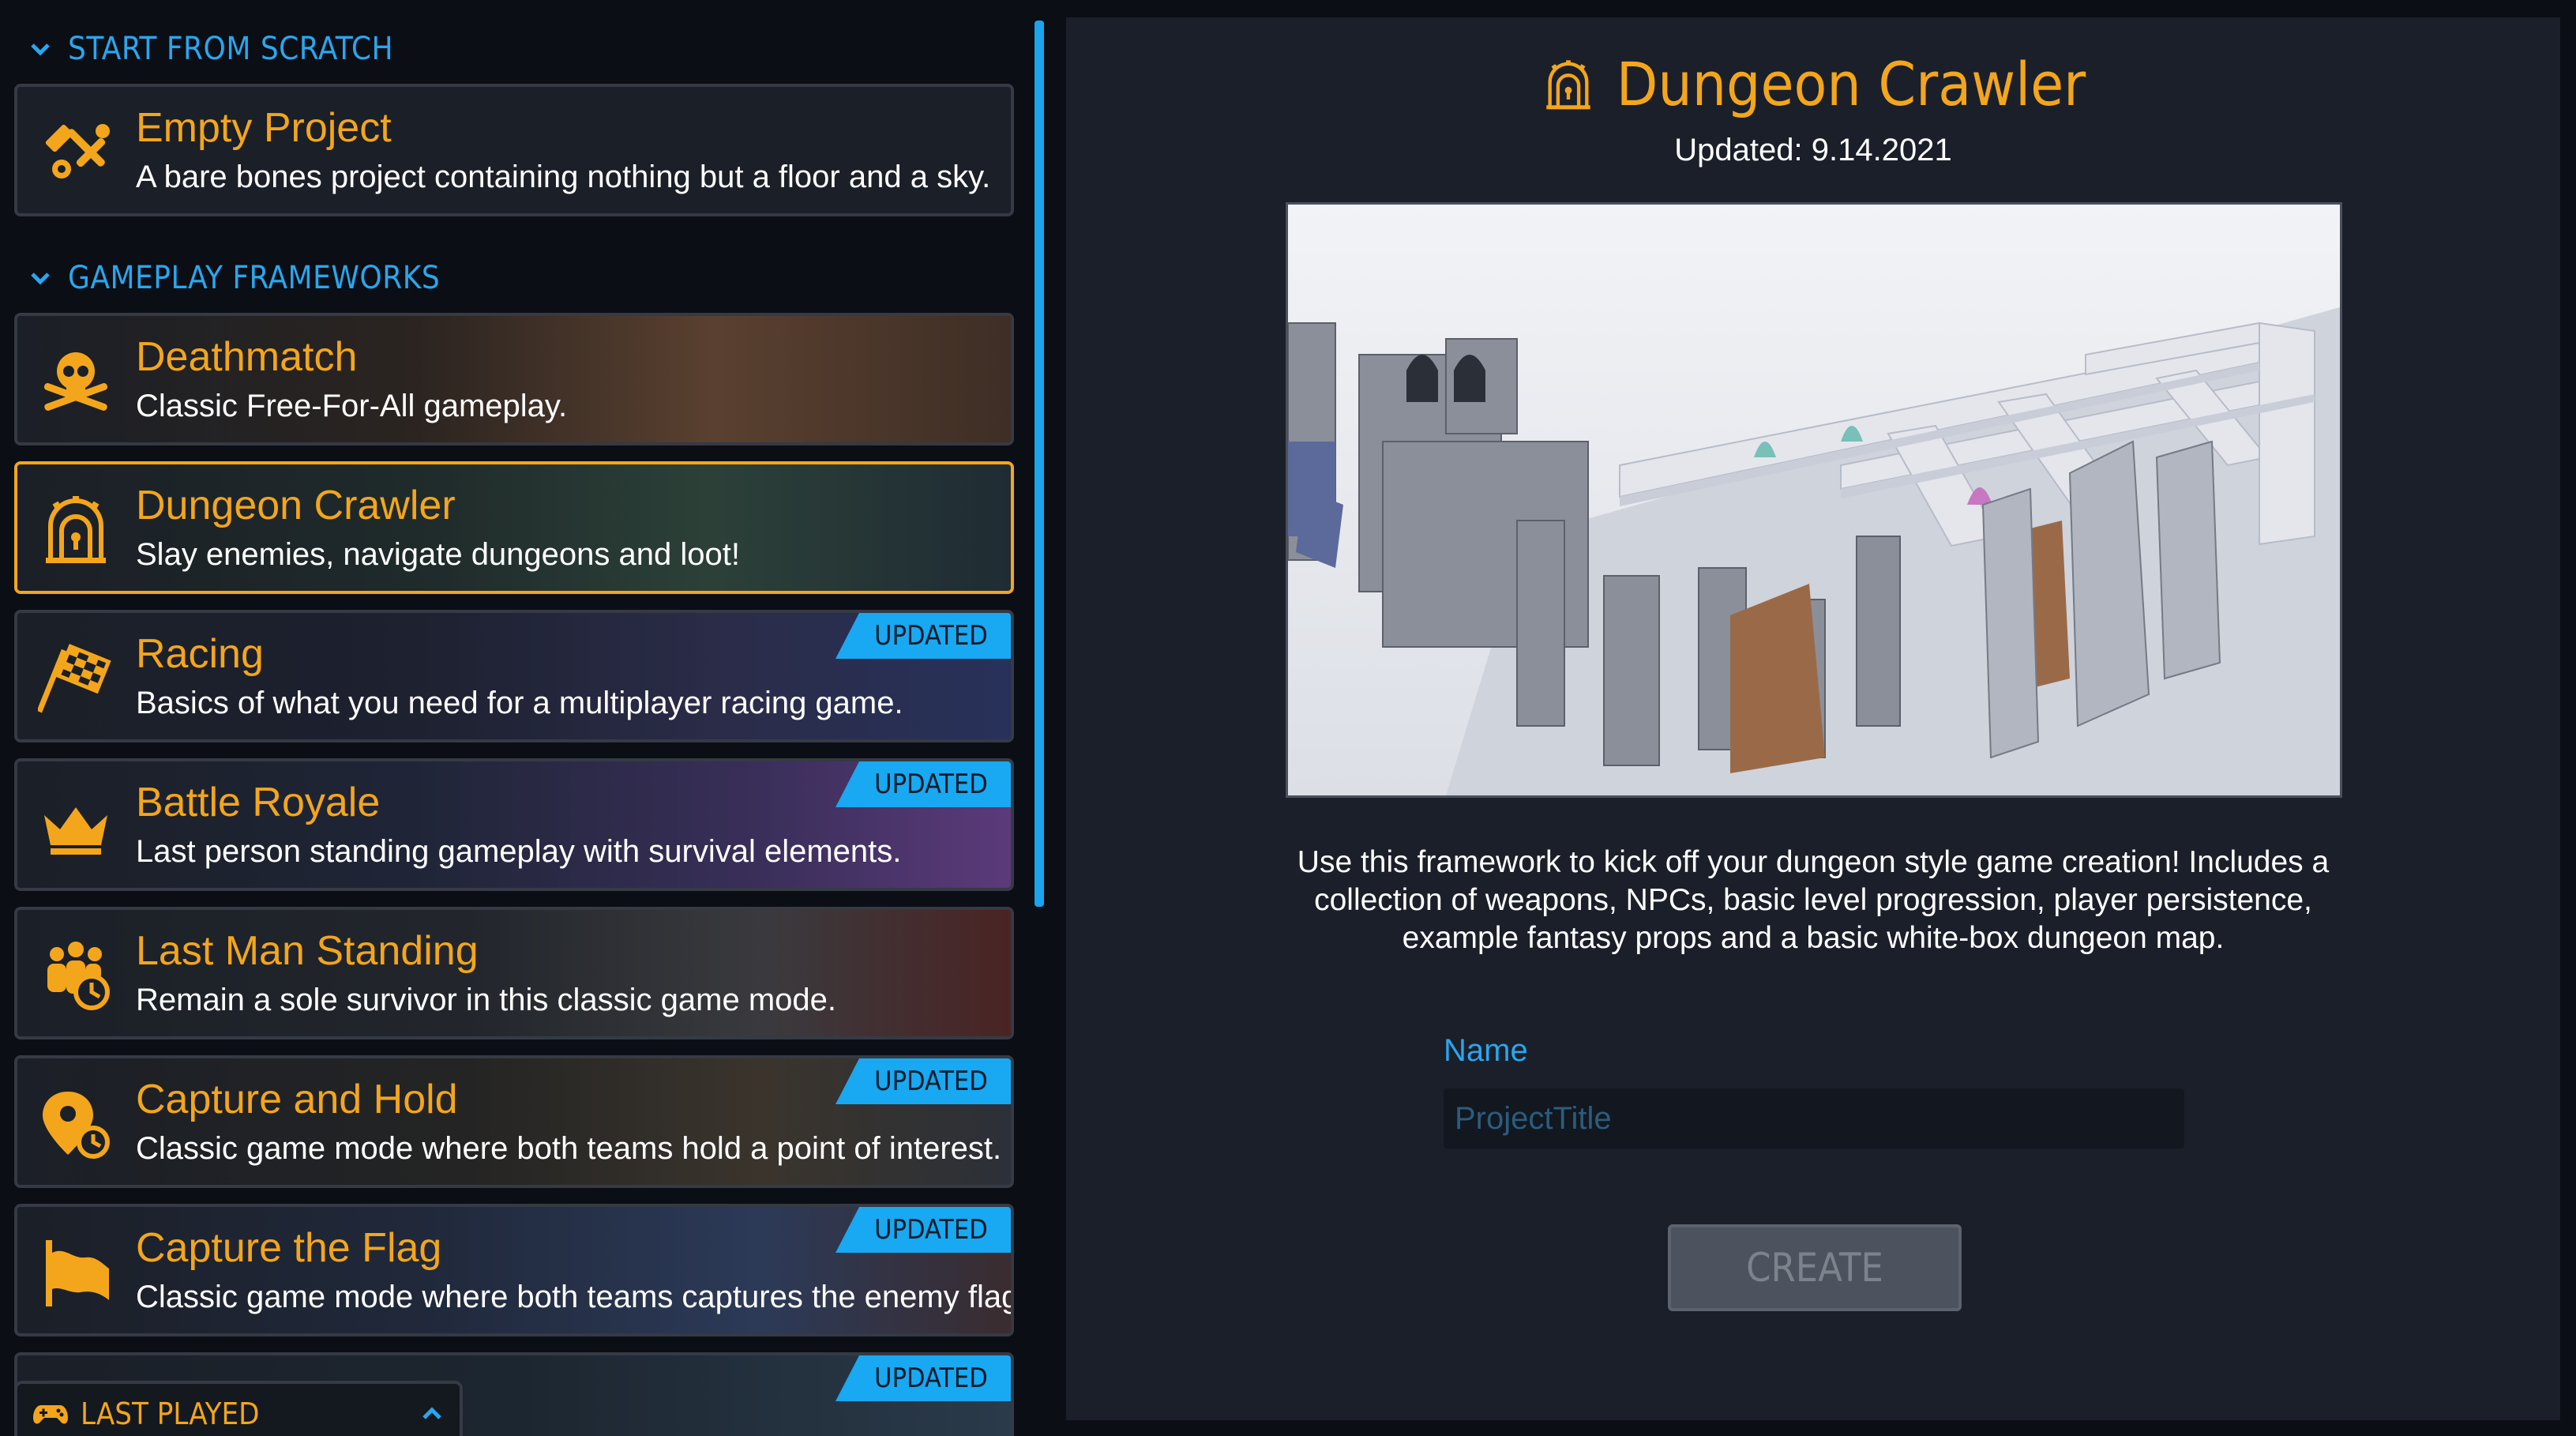  Describe the element at coordinates (1486, 1050) in the screenshot. I see `name-label: Name` at that location.